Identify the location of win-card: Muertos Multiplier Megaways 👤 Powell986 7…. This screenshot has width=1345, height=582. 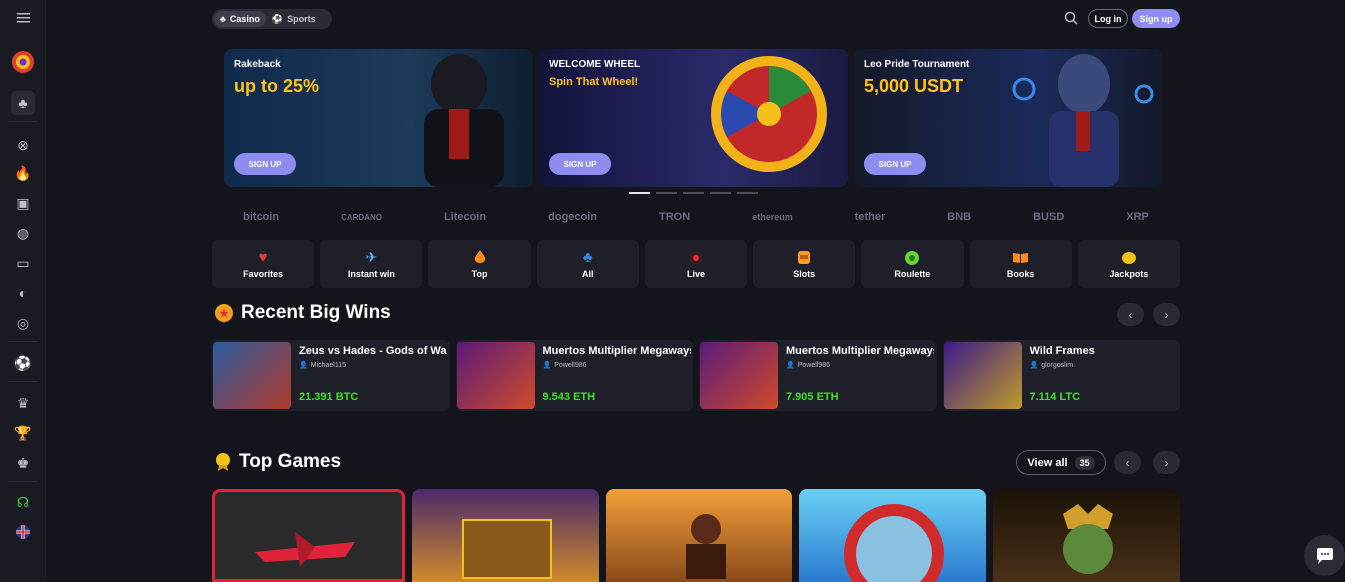
(818, 375).